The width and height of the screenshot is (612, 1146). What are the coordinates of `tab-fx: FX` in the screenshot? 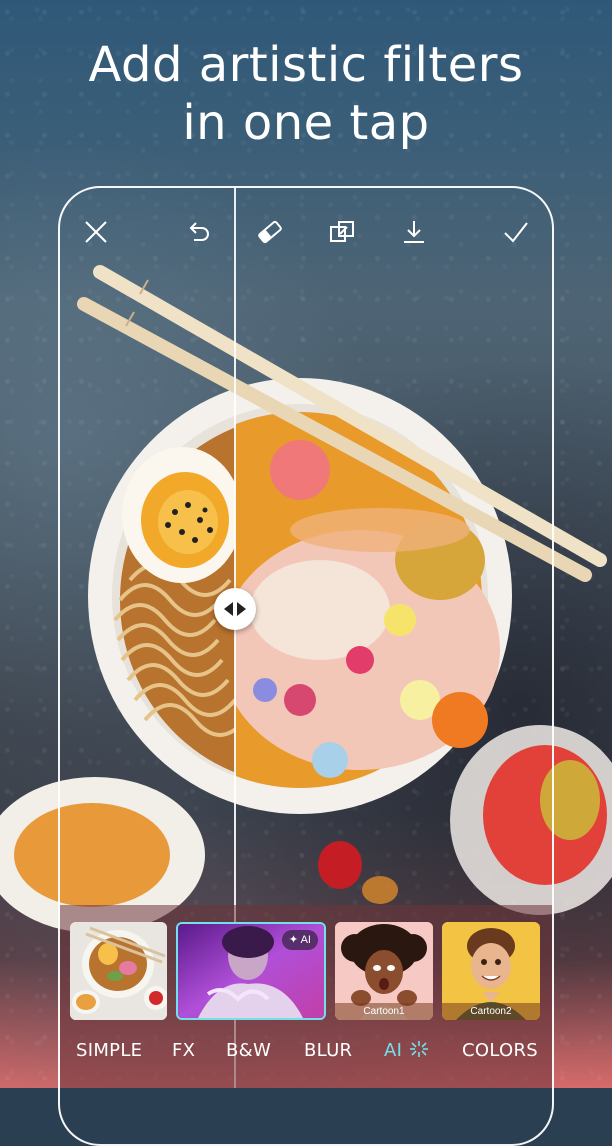 It's located at (183, 1051).